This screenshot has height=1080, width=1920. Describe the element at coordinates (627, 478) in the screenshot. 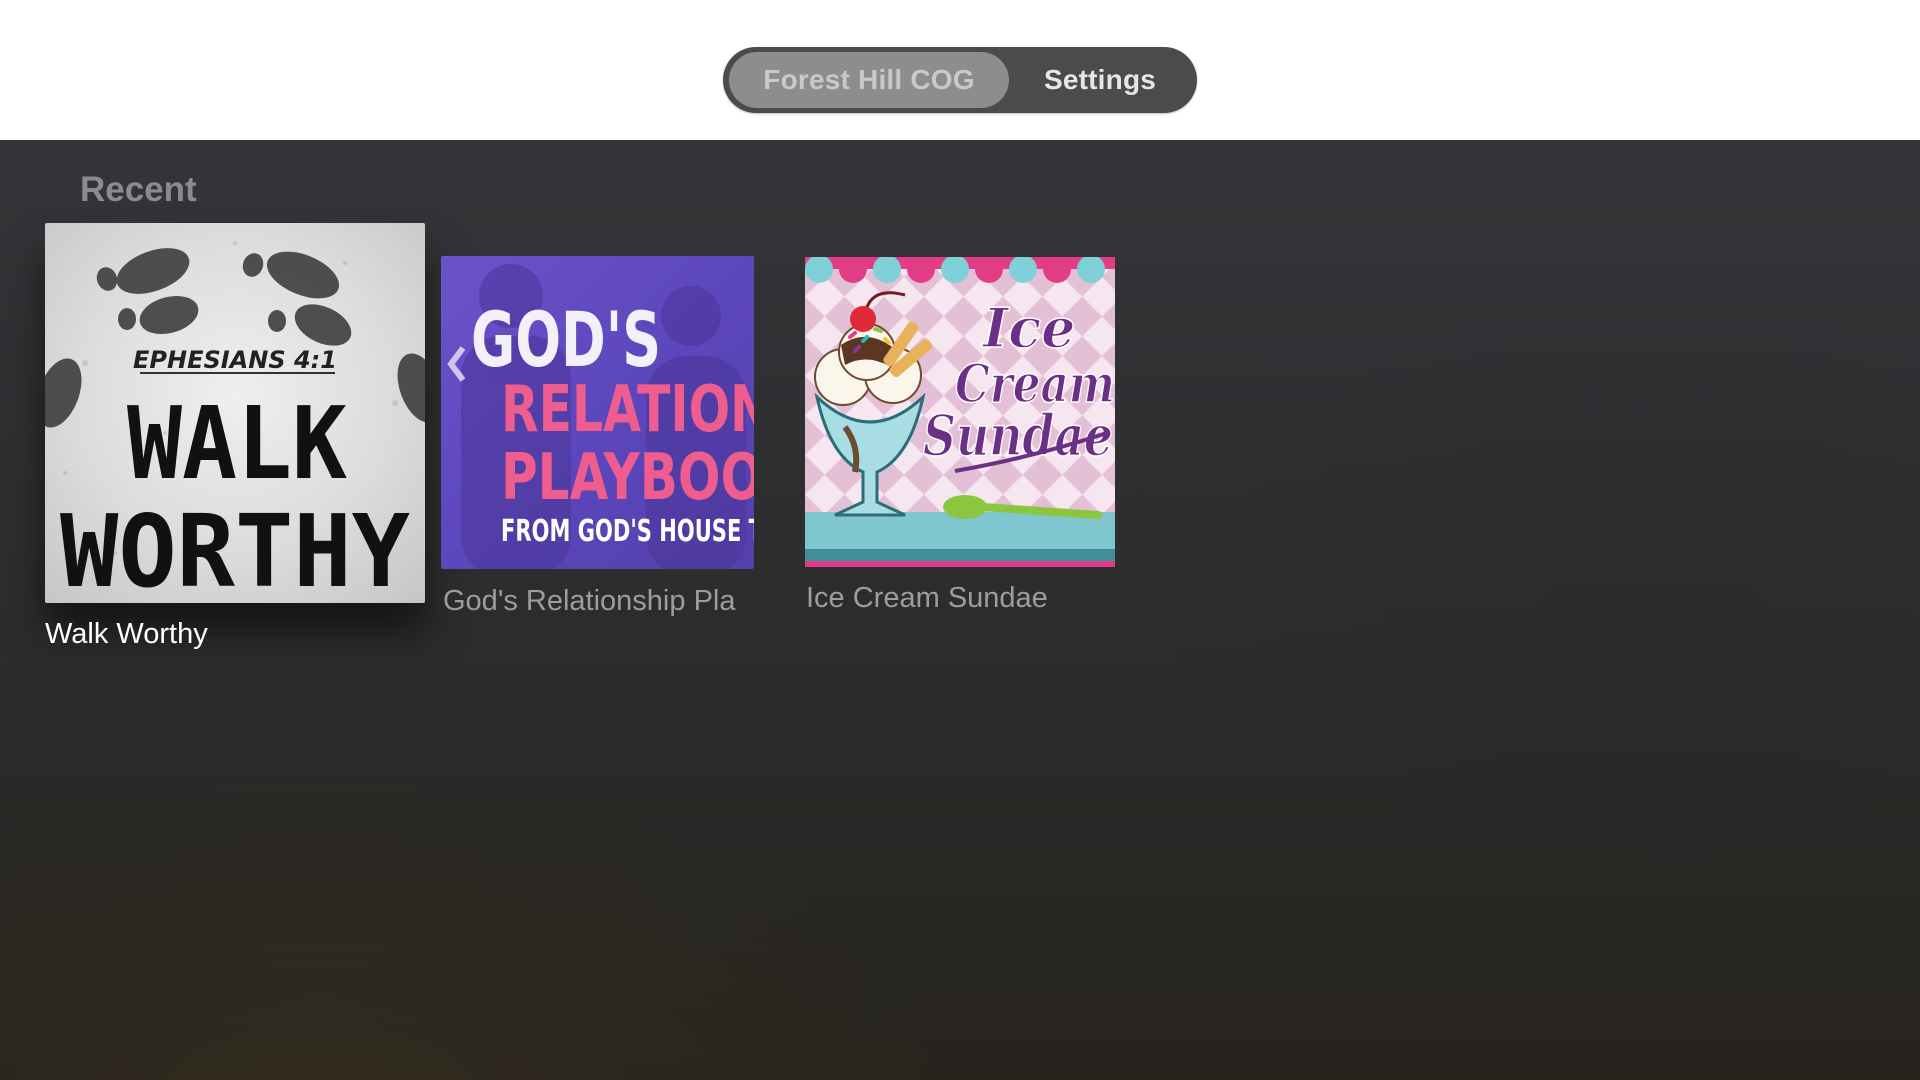

I see `art-title-line-3: PLAYBOO` at that location.